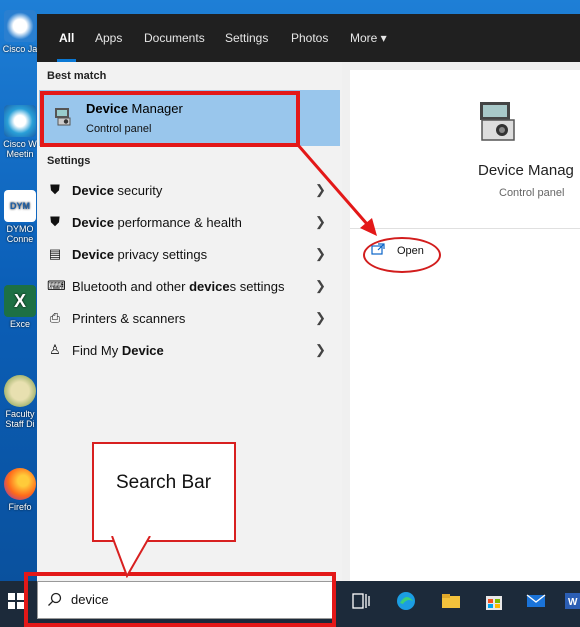  What do you see at coordinates (406, 601) in the screenshot?
I see `edge-browser-icon` at bounding box center [406, 601].